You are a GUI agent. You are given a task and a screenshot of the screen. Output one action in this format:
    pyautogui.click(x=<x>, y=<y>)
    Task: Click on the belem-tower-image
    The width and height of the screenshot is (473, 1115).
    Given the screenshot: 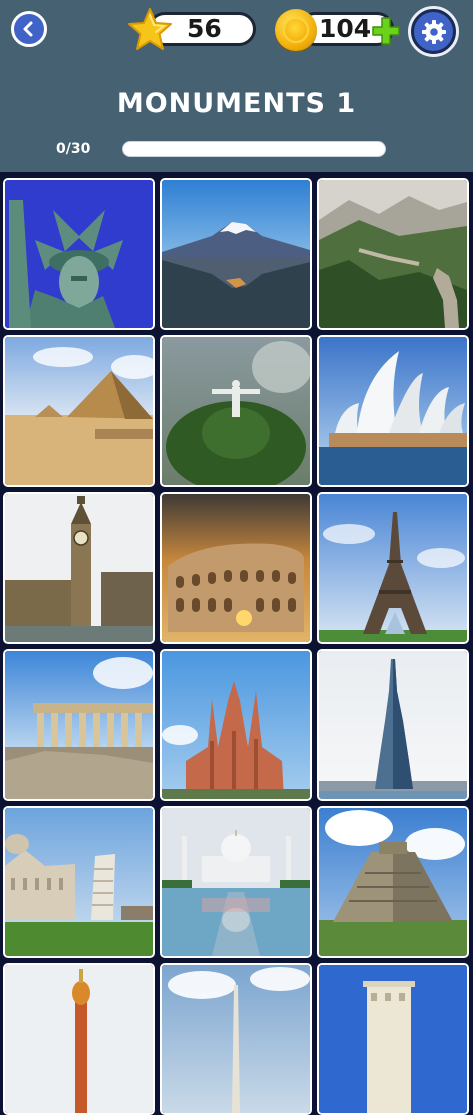 What is the action you would take?
    pyautogui.click(x=393, y=1039)
    